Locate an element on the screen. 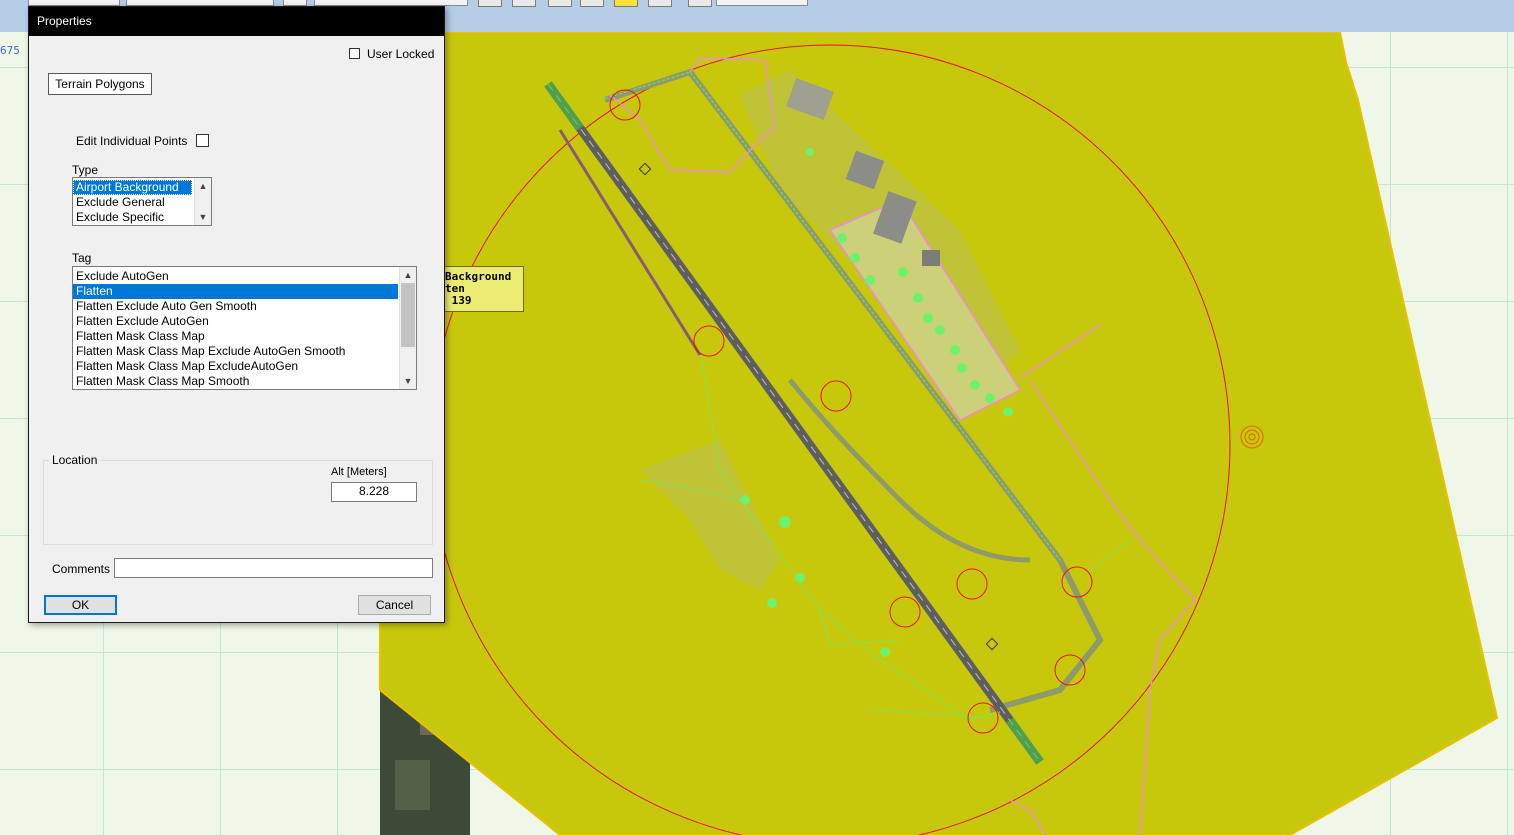 Image resolution: width=1514 pixels, height=835 pixels. alt-input: 8.228 is located at coordinates (374, 492).